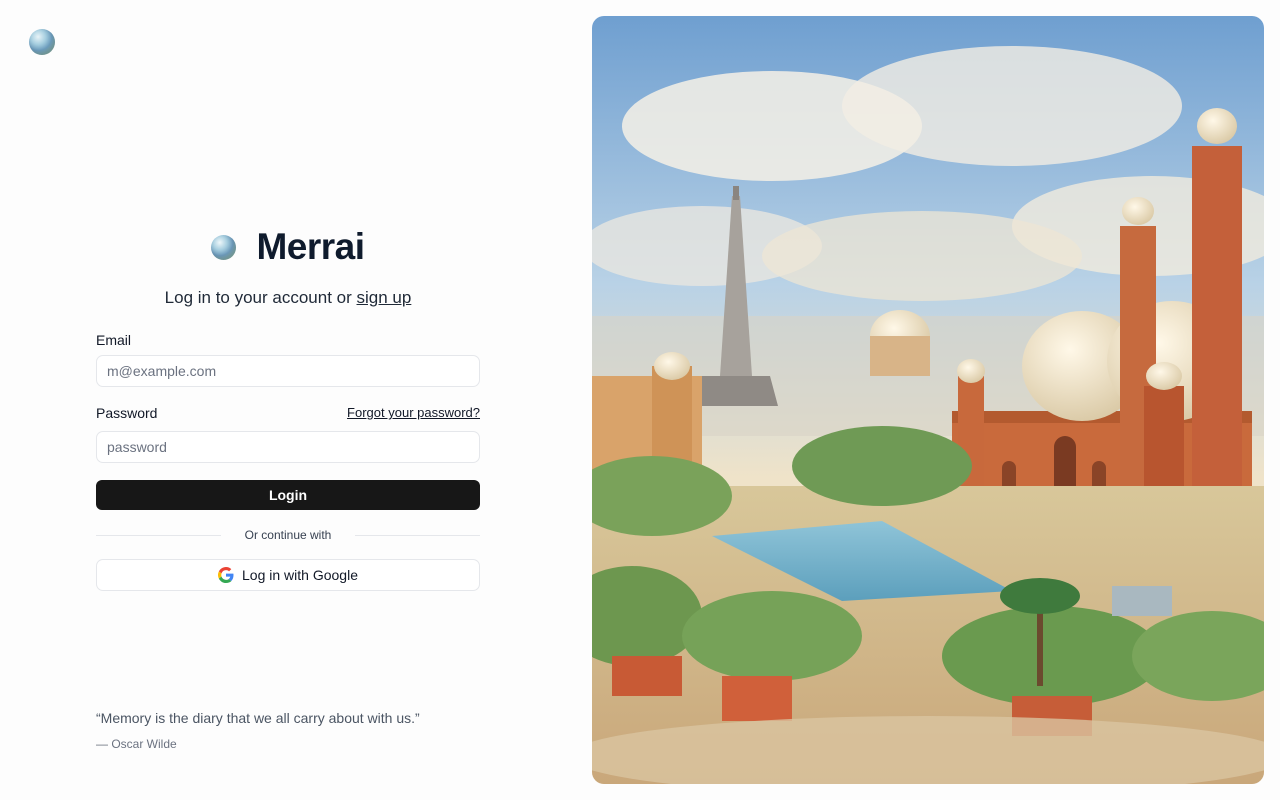 This screenshot has height=800, width=1280. Describe the element at coordinates (288, 447) in the screenshot. I see `password-field` at that location.